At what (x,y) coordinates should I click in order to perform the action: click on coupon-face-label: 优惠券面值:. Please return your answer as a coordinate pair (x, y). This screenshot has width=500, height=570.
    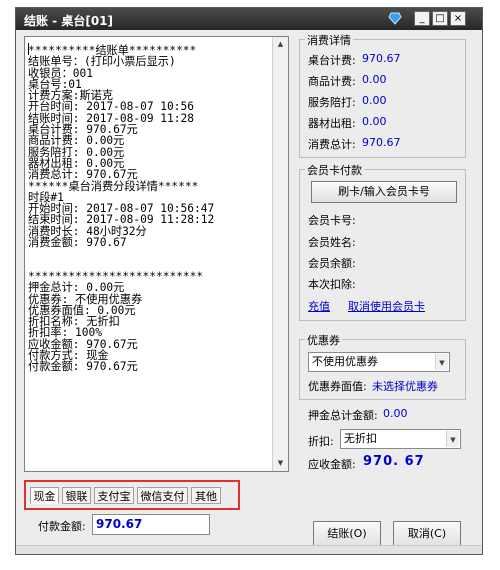
    Looking at the image, I should click on (337, 386).